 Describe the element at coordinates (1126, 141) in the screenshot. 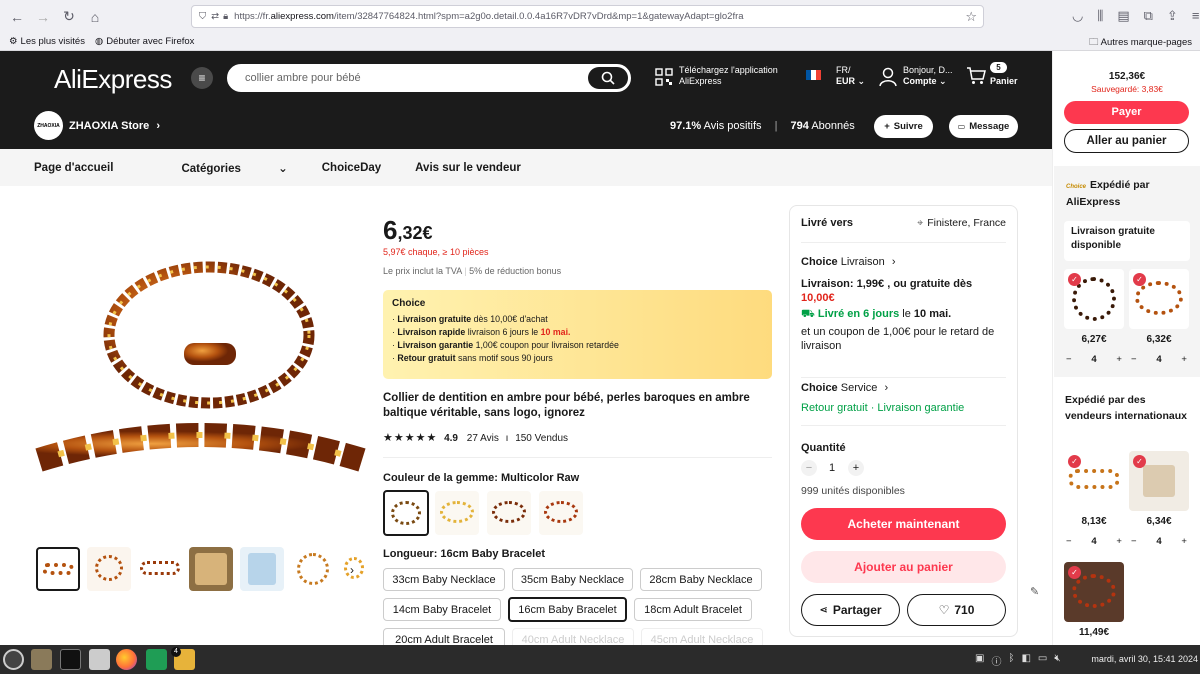

I see `go-to-cart-button: Aller au panier` at that location.